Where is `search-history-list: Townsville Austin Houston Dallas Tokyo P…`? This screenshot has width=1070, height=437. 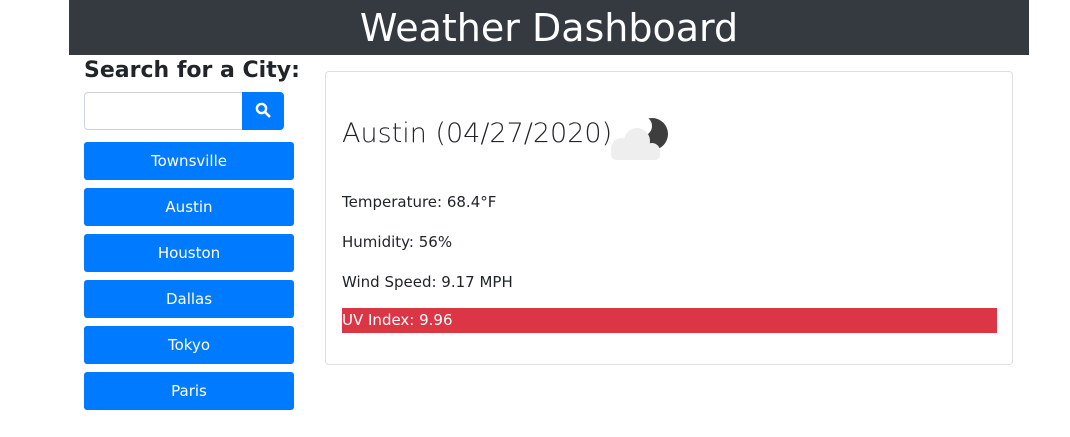
search-history-list: Townsville Austin Houston Dallas Tokyo P… is located at coordinates (189, 280).